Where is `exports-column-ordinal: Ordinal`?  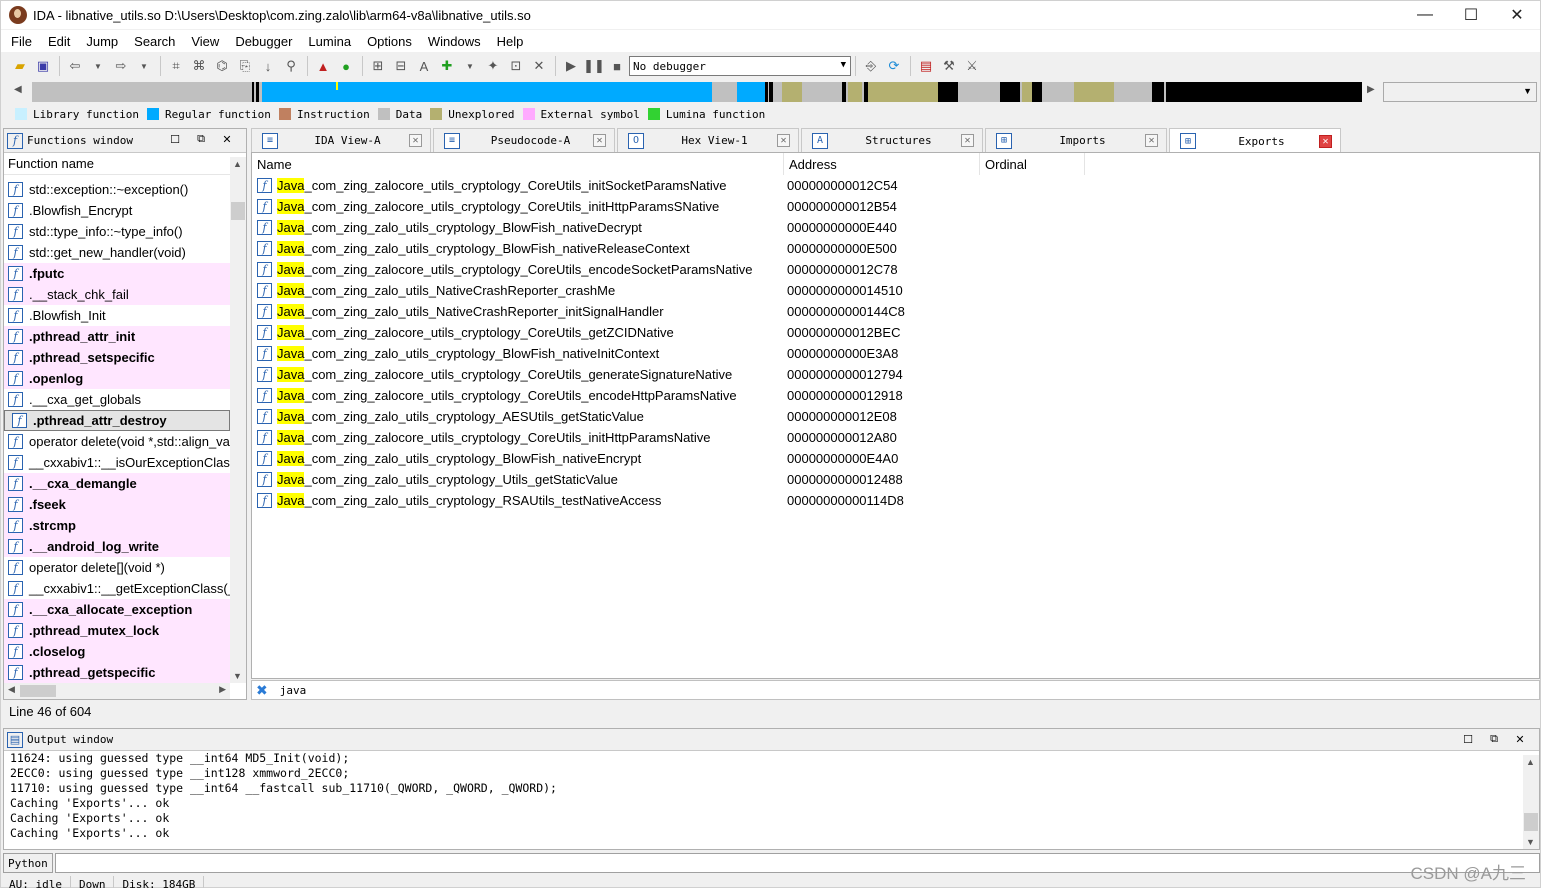
exports-column-ordinal: Ordinal is located at coordinates (1032, 164).